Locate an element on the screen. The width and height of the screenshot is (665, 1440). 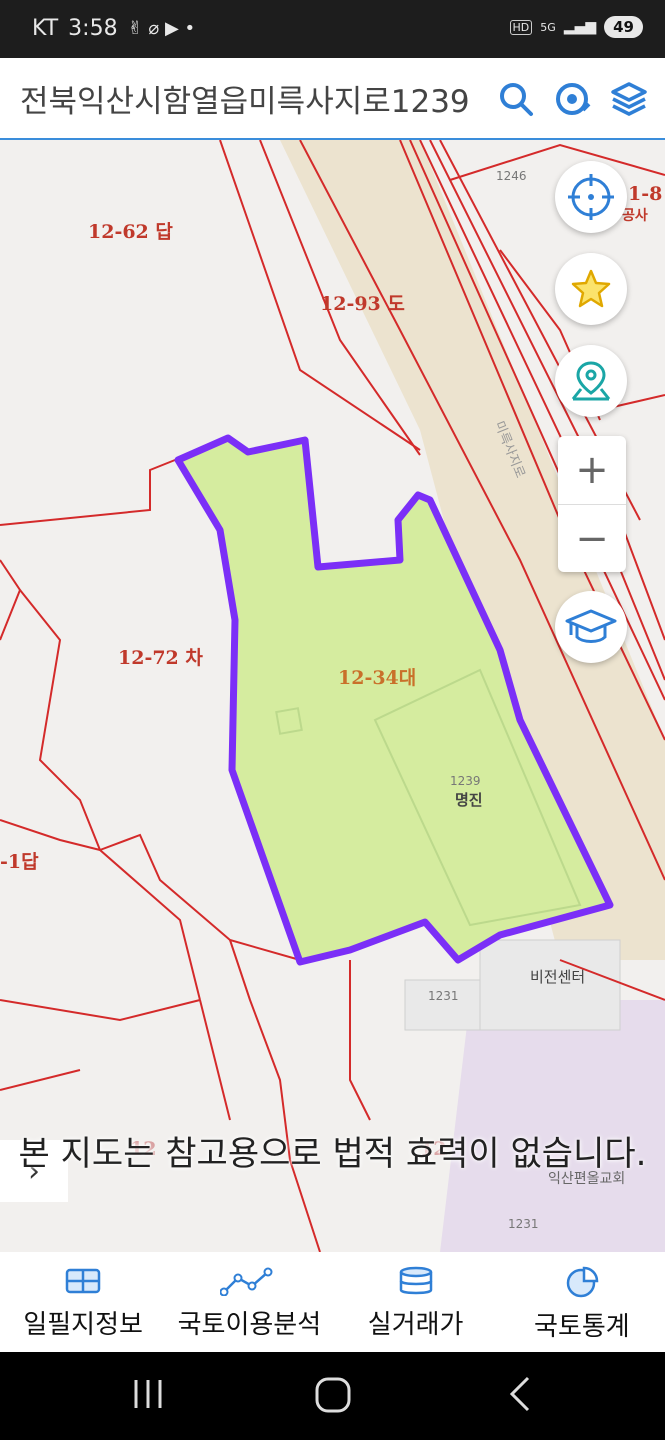
star-icon is located at coordinates (591, 288).